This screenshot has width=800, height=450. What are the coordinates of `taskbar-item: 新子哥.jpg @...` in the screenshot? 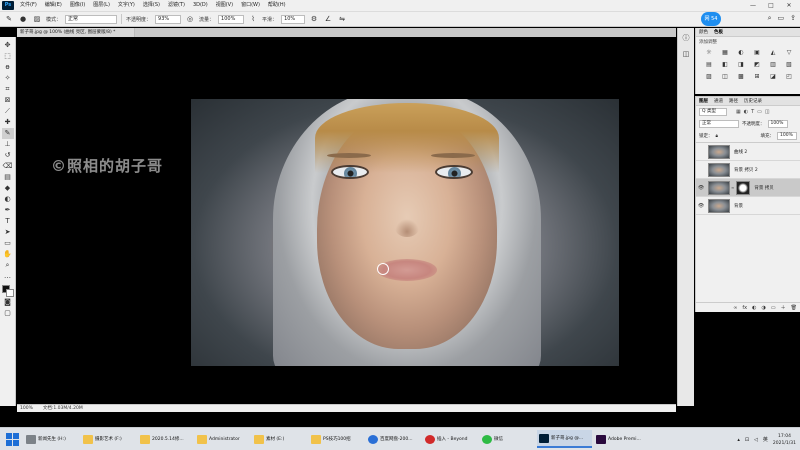 It's located at (564, 439).